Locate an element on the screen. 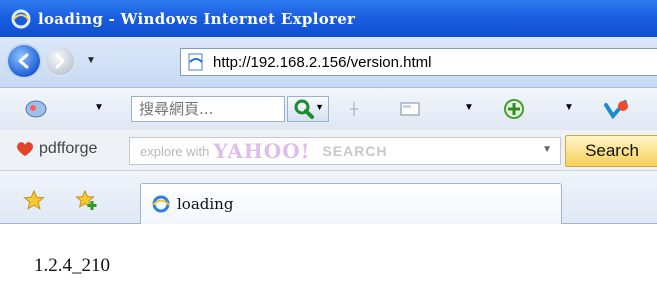 The height and width of the screenshot is (289, 657). search-input is located at coordinates (209, 109).